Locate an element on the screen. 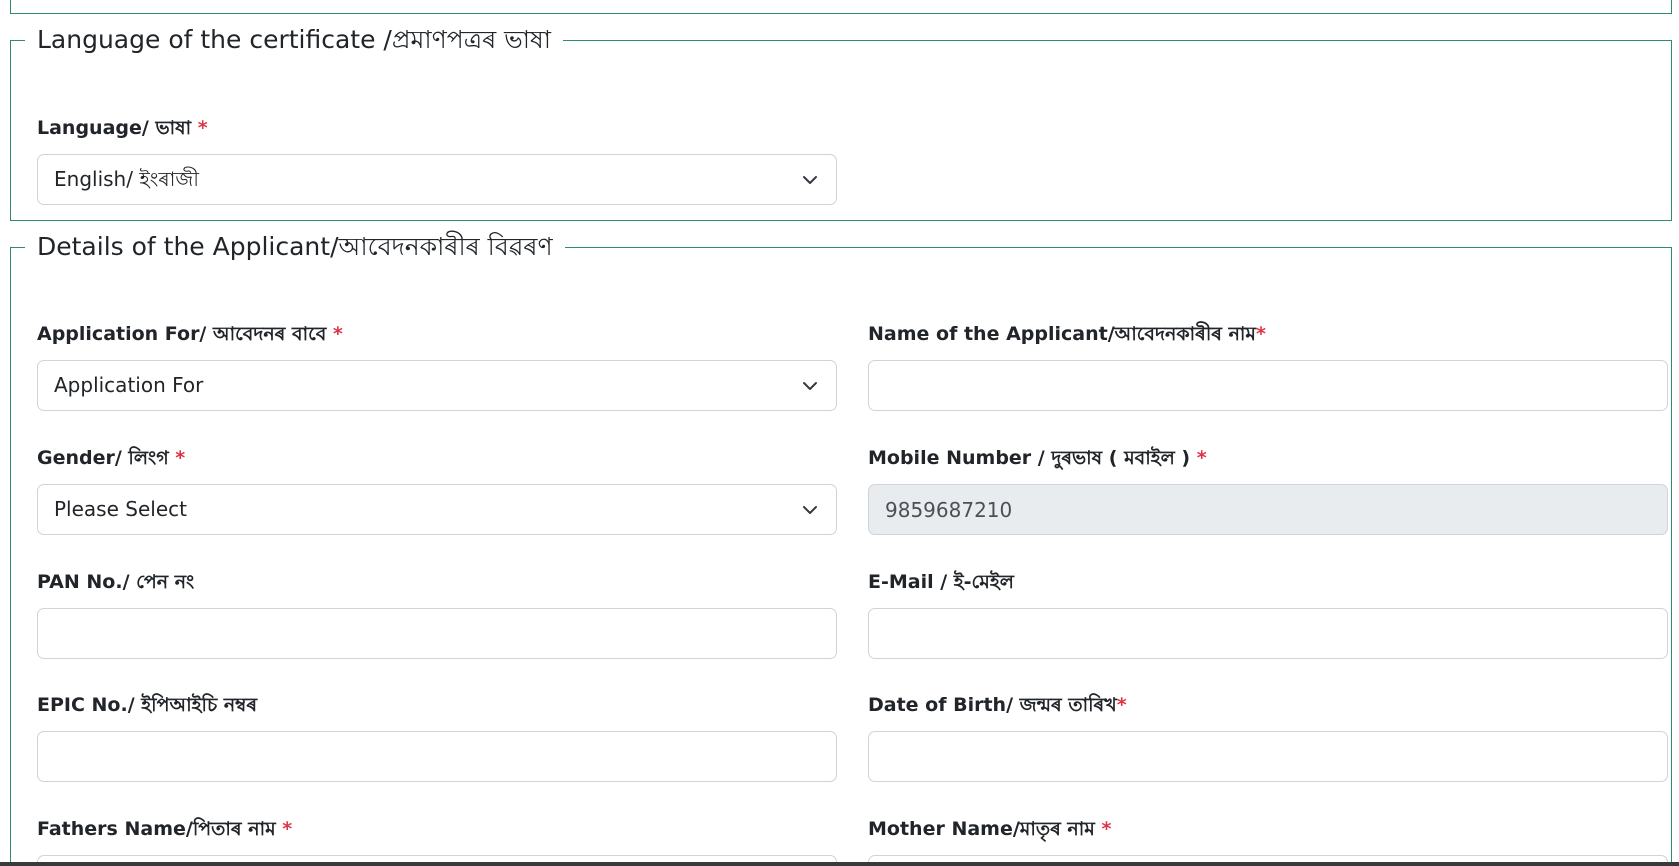 The width and height of the screenshot is (1679, 866). pan-input is located at coordinates (437, 633).